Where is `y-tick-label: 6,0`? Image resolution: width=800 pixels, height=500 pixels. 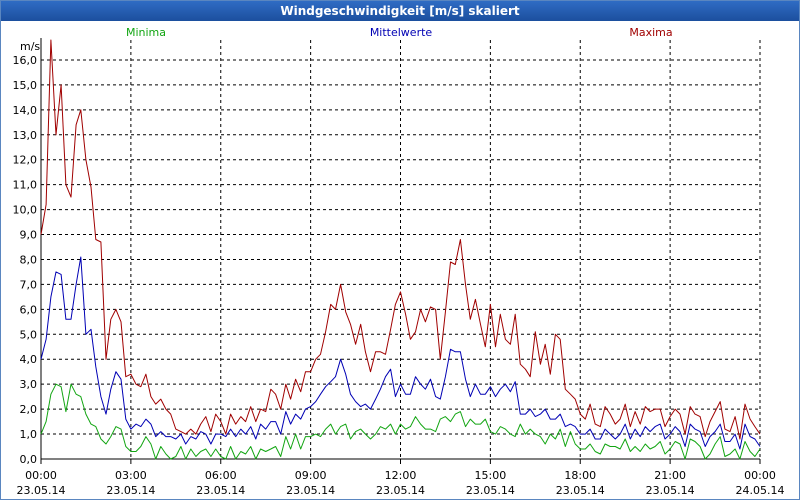 y-tick-label: 6,0 is located at coordinates (29, 309).